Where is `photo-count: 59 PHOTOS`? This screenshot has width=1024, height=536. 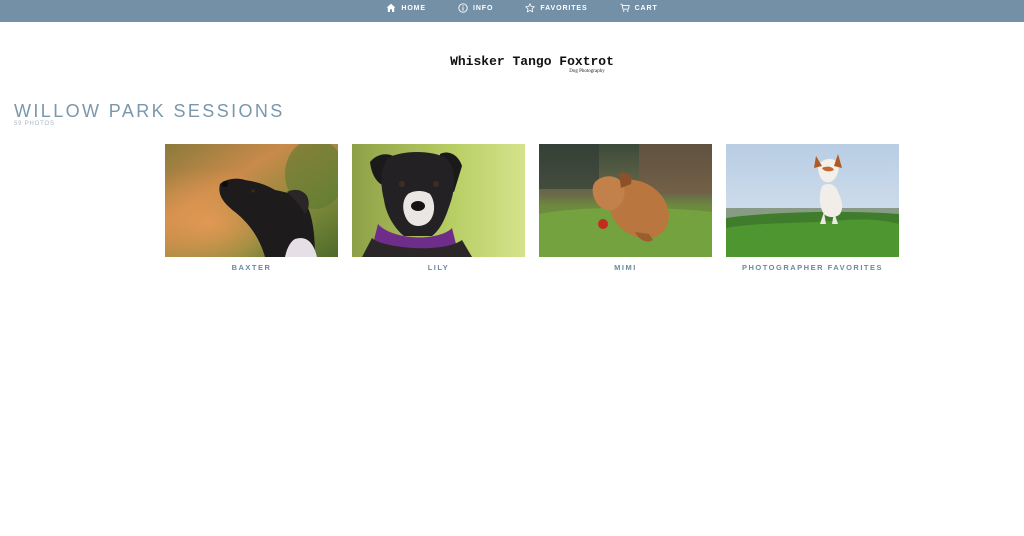
photo-count: 59 PHOTOS is located at coordinates (34, 124).